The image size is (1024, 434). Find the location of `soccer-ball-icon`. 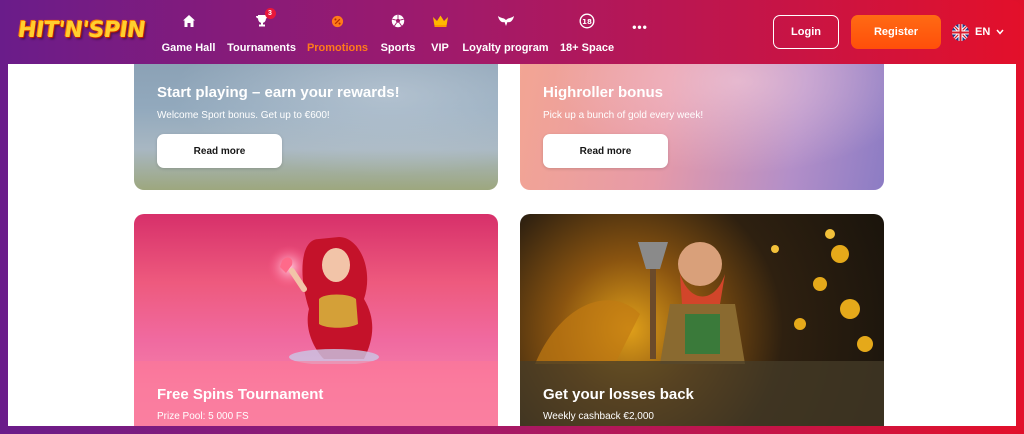

soccer-ball-icon is located at coordinates (398, 21).